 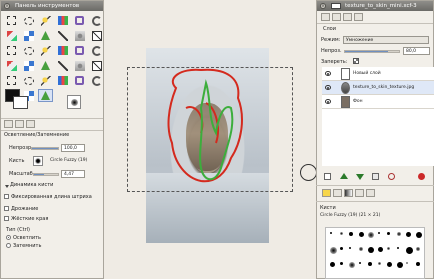 I want to click on delete-layer-icon, so click(x=421, y=176).